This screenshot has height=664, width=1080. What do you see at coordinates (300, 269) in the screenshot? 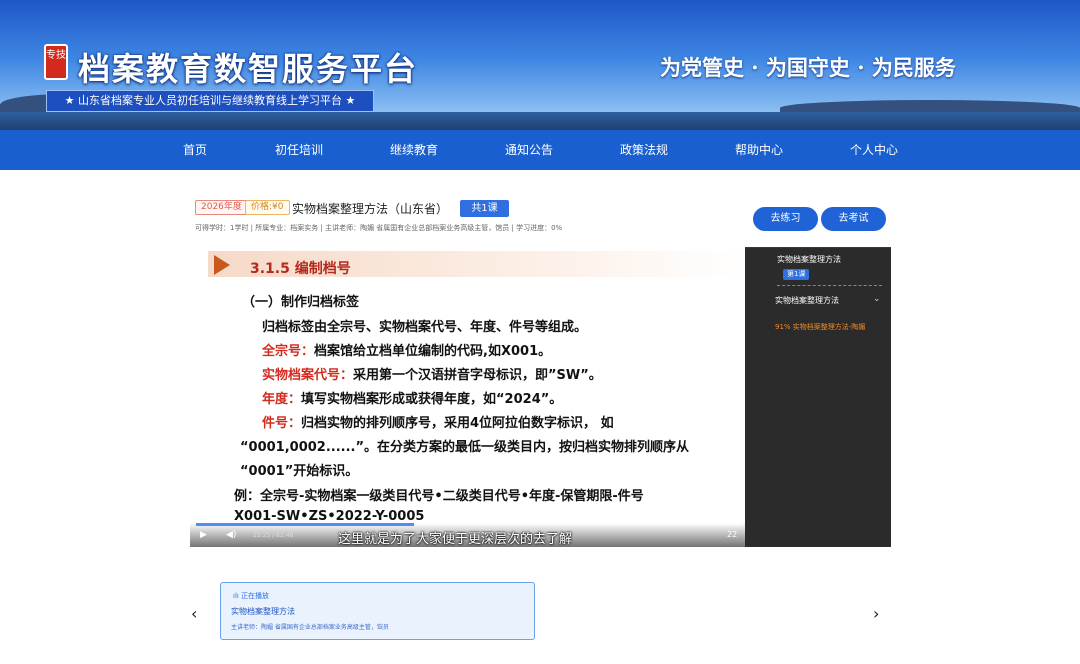
I see `slide-heading: 3.1.5 编制档号` at bounding box center [300, 269].